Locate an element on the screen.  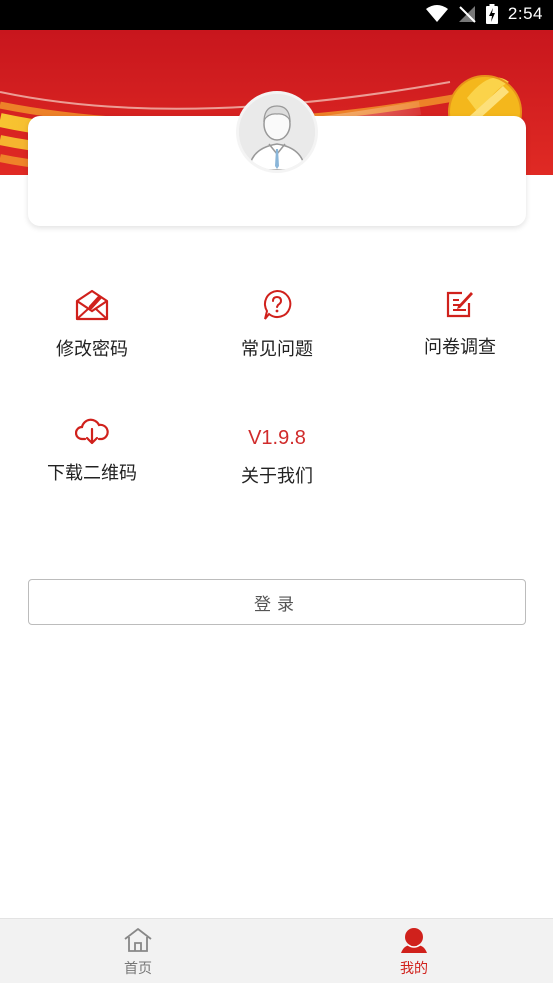
status-time: 2:54 is located at coordinates (525, 13).